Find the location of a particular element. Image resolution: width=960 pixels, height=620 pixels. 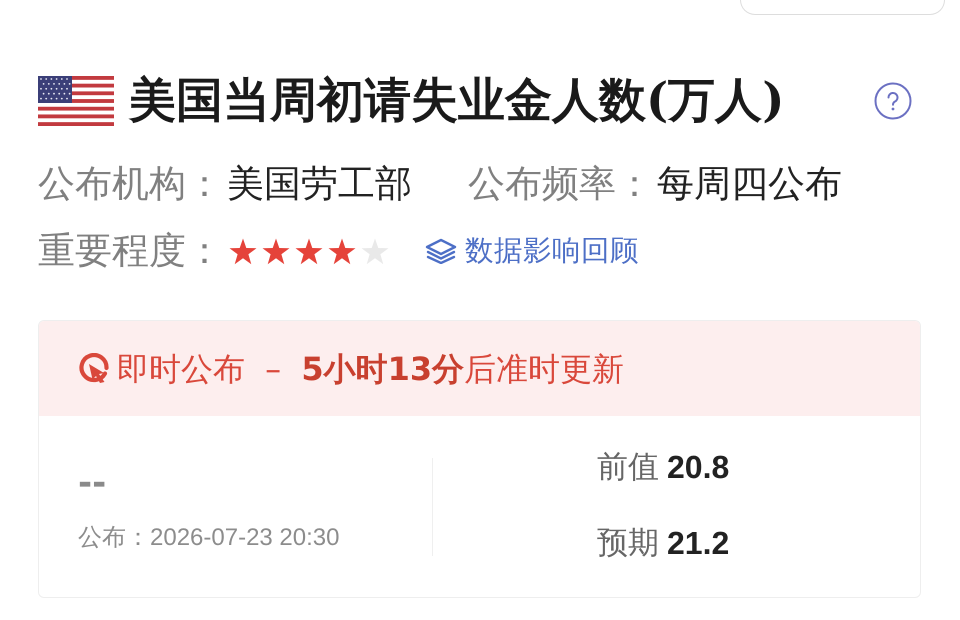

stat-label: 前值 is located at coordinates (628, 467).